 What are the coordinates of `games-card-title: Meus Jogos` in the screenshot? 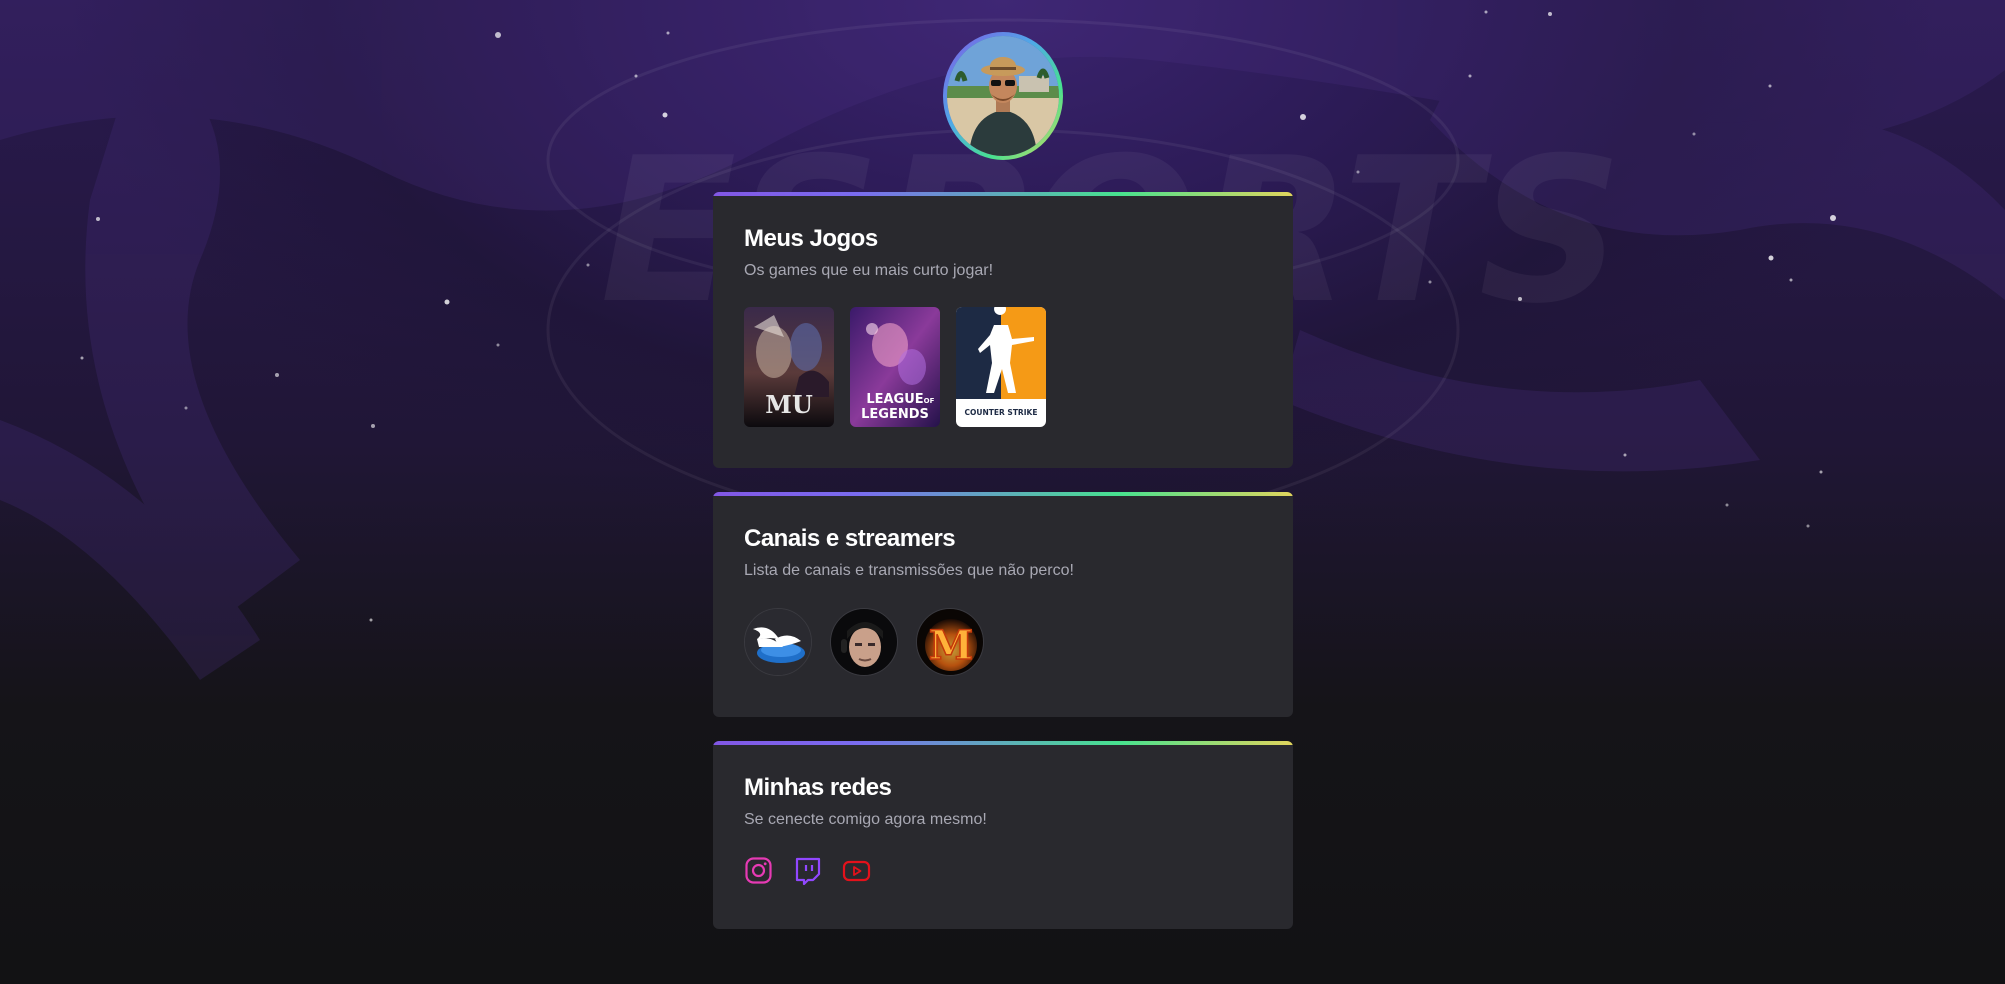 It's located at (811, 238).